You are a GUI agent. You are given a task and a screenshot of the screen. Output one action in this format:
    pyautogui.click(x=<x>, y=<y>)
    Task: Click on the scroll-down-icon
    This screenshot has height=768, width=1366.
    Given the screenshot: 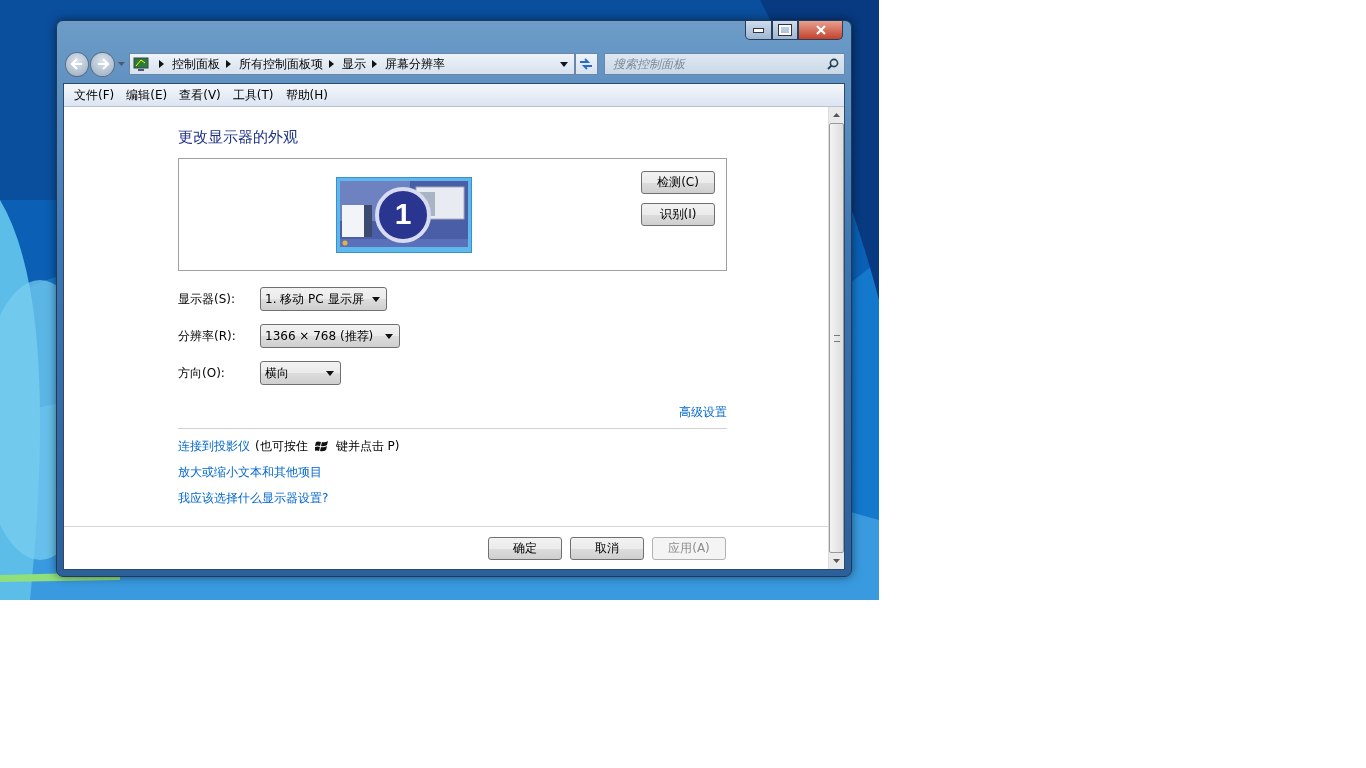 What is the action you would take?
    pyautogui.click(x=836, y=561)
    